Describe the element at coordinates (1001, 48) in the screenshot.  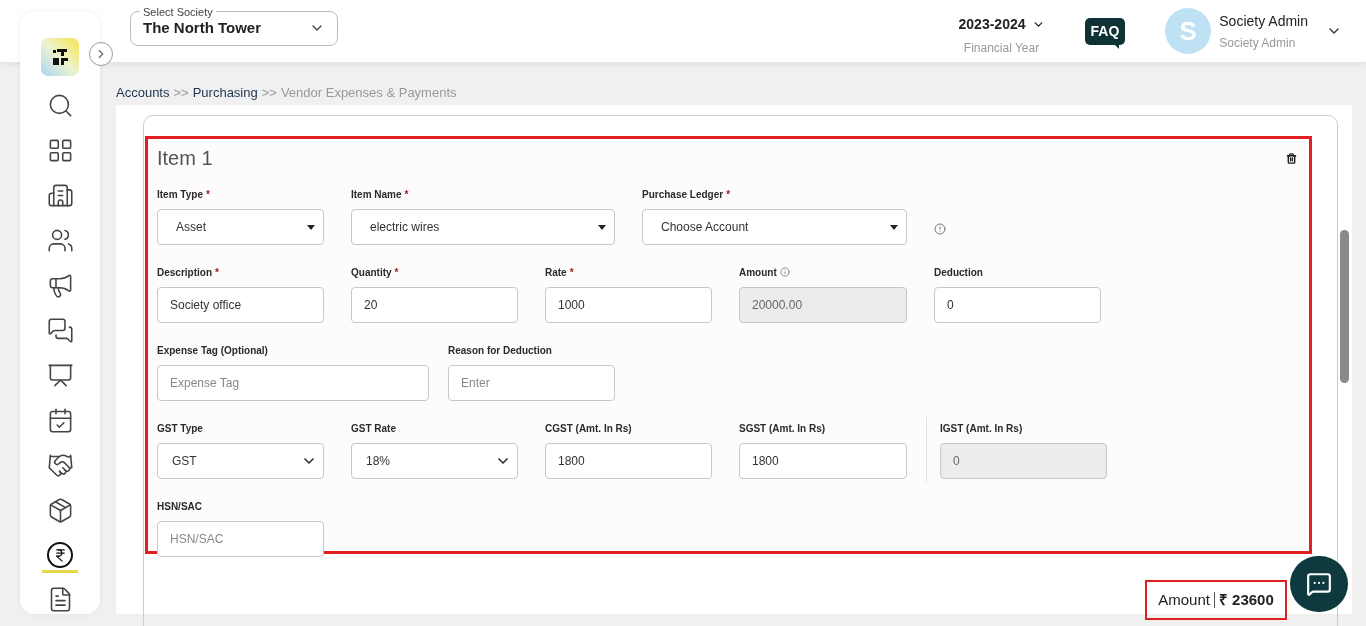
I see `year-caption: Financial Year` at that location.